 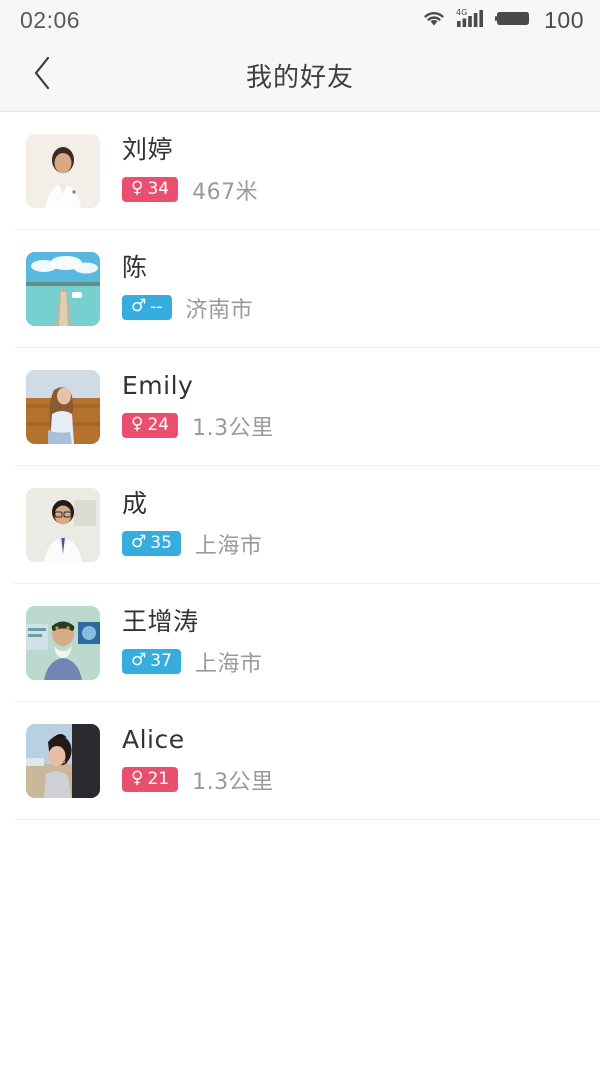 I want to click on age-label: 21, so click(x=158, y=779).